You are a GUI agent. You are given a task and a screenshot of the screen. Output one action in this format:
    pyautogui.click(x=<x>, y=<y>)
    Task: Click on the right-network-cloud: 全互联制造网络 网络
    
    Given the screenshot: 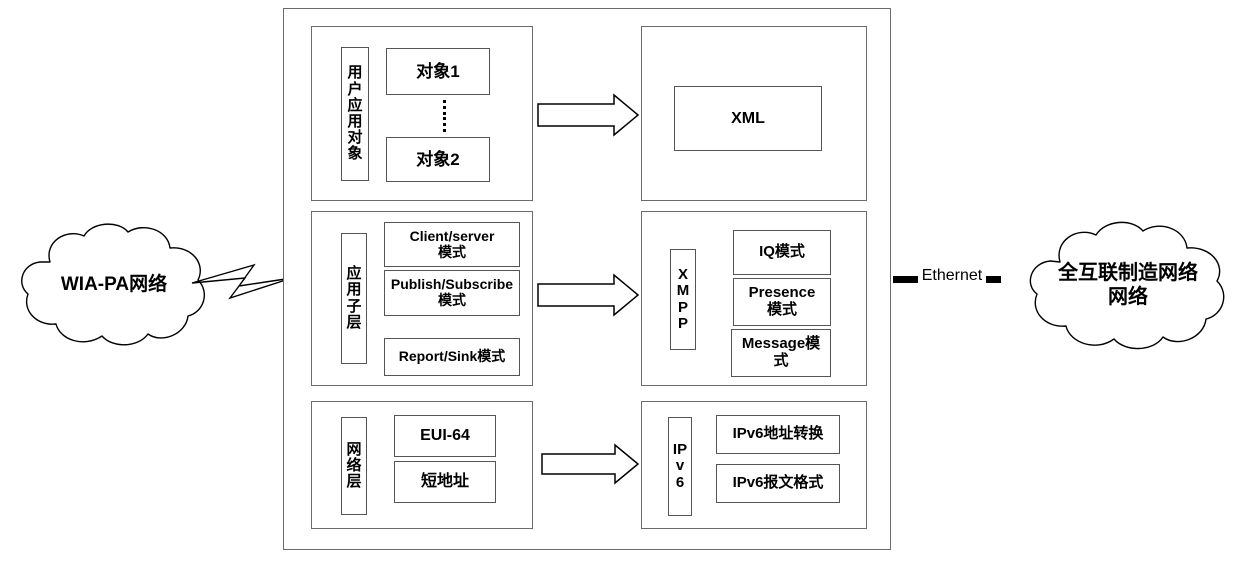 What is the action you would take?
    pyautogui.click(x=1128, y=285)
    